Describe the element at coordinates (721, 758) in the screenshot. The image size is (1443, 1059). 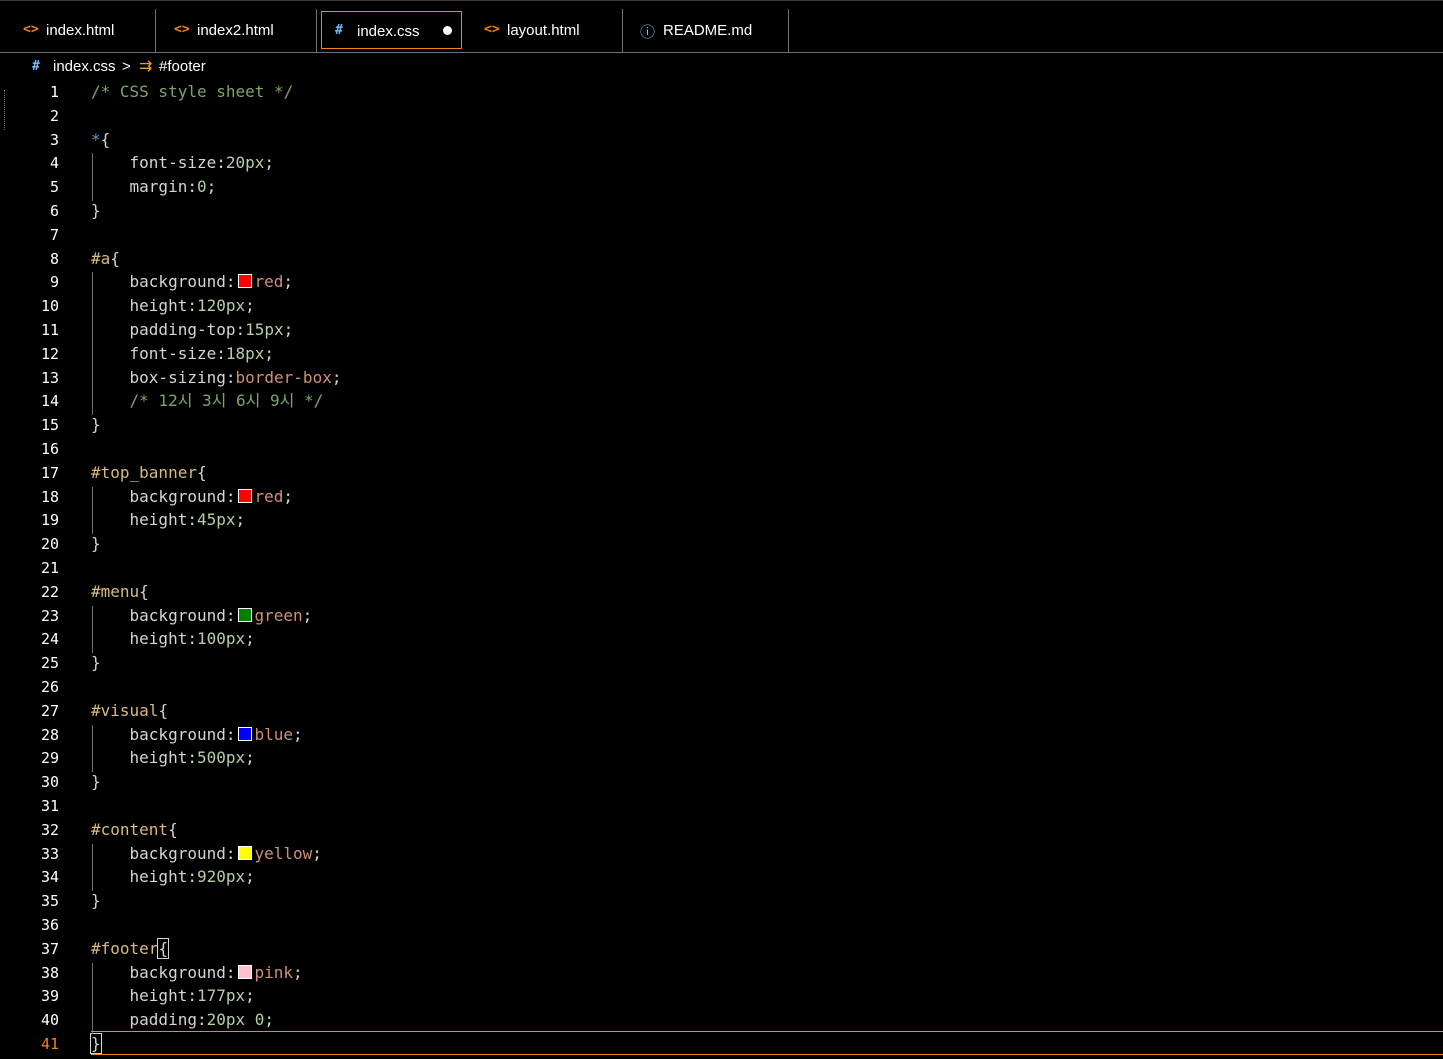
I see `code-line: 29 height:500px;` at that location.